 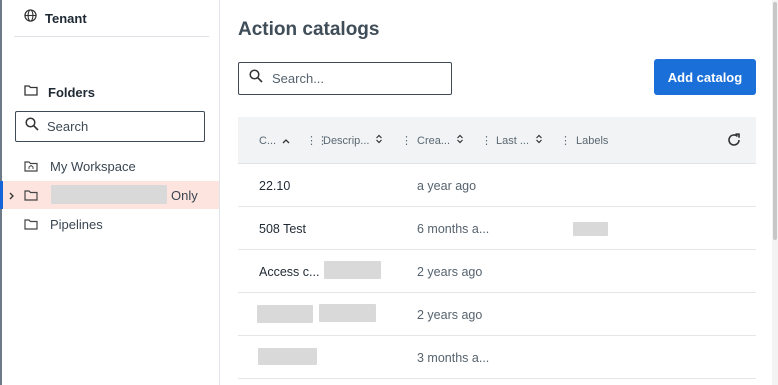 What do you see at coordinates (775, 121) in the screenshot?
I see `scrollbar-thumb` at bounding box center [775, 121].